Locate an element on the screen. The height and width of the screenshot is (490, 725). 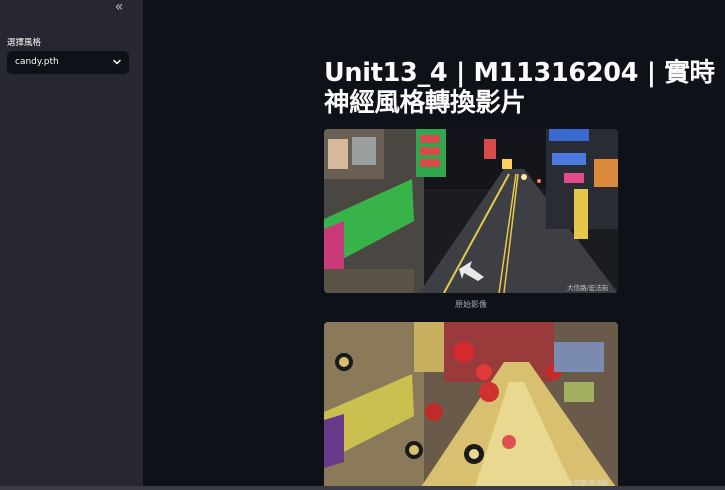
style-select-value: candy.pth is located at coordinates (37, 62).